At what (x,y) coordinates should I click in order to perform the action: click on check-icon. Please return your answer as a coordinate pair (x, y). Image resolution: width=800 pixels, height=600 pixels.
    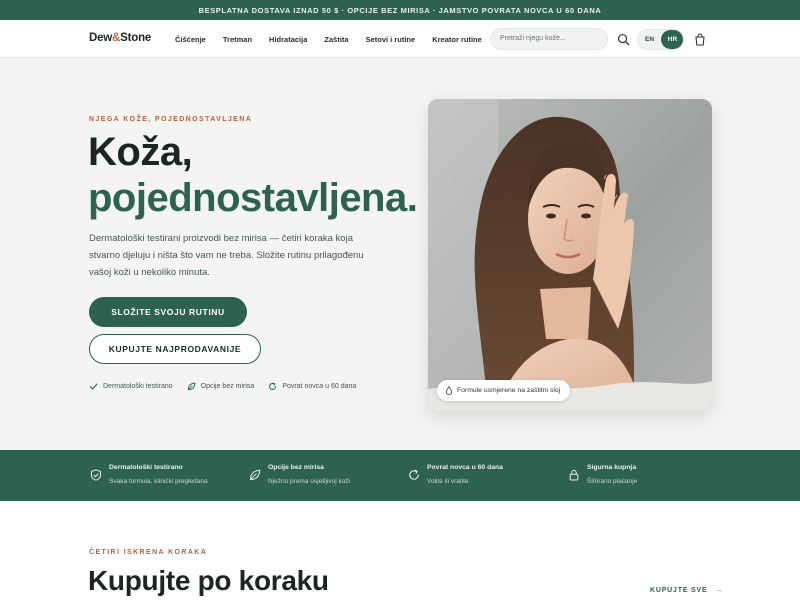
    Looking at the image, I should click on (93, 386).